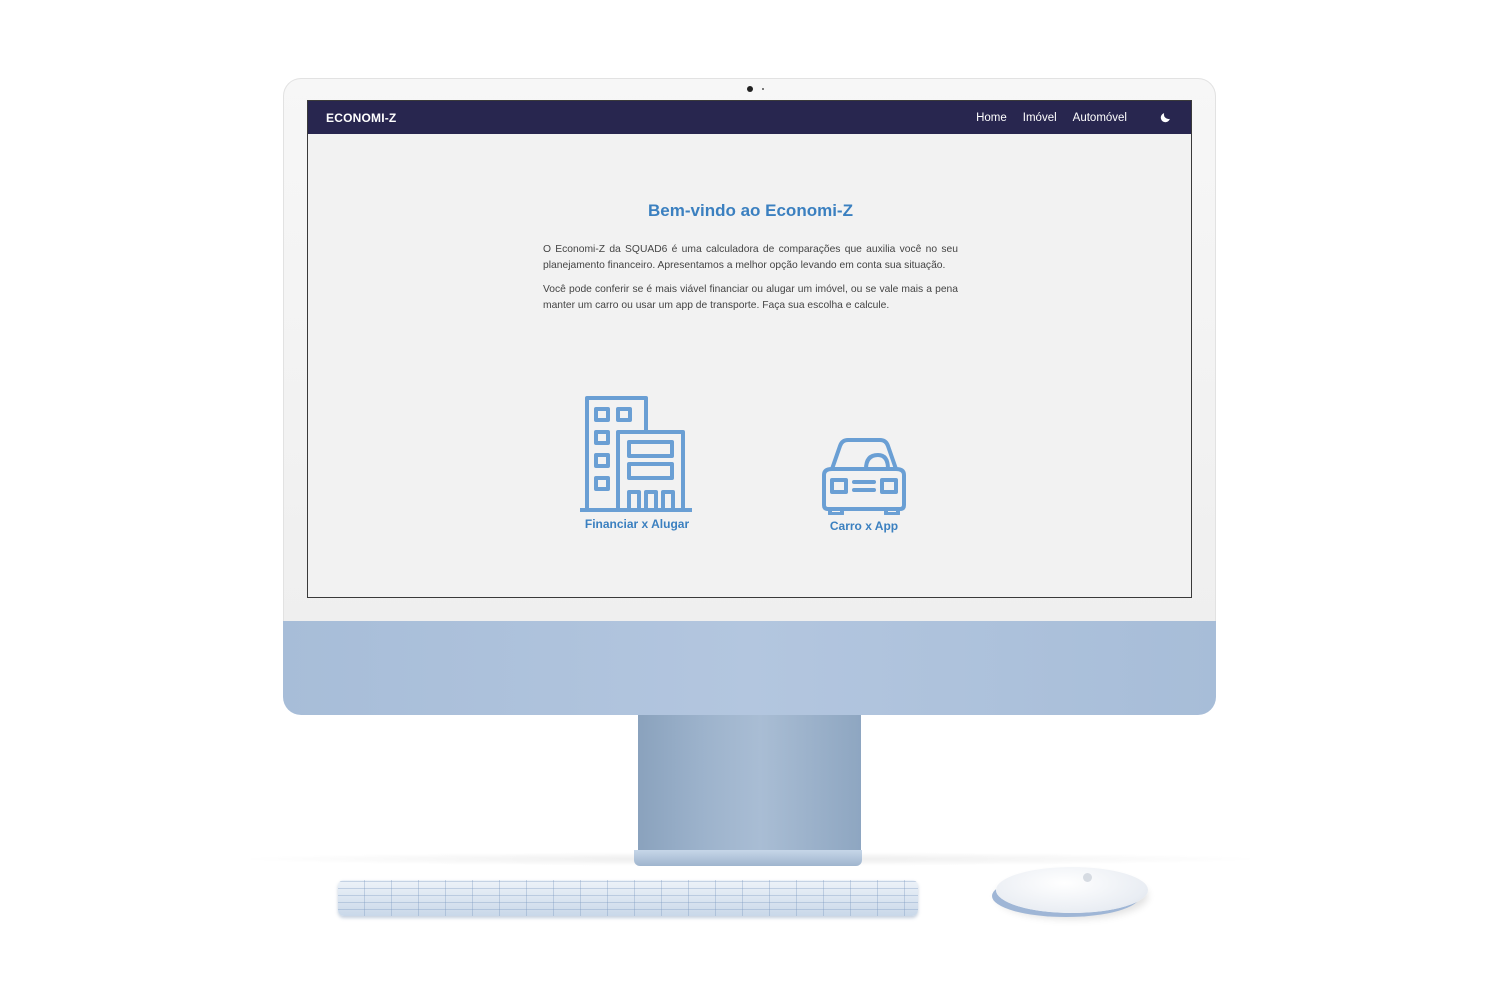 This screenshot has height=1000, width=1500. Describe the element at coordinates (750, 210) in the screenshot. I see `page-title: Bem-vindo ao Economi-Z` at that location.